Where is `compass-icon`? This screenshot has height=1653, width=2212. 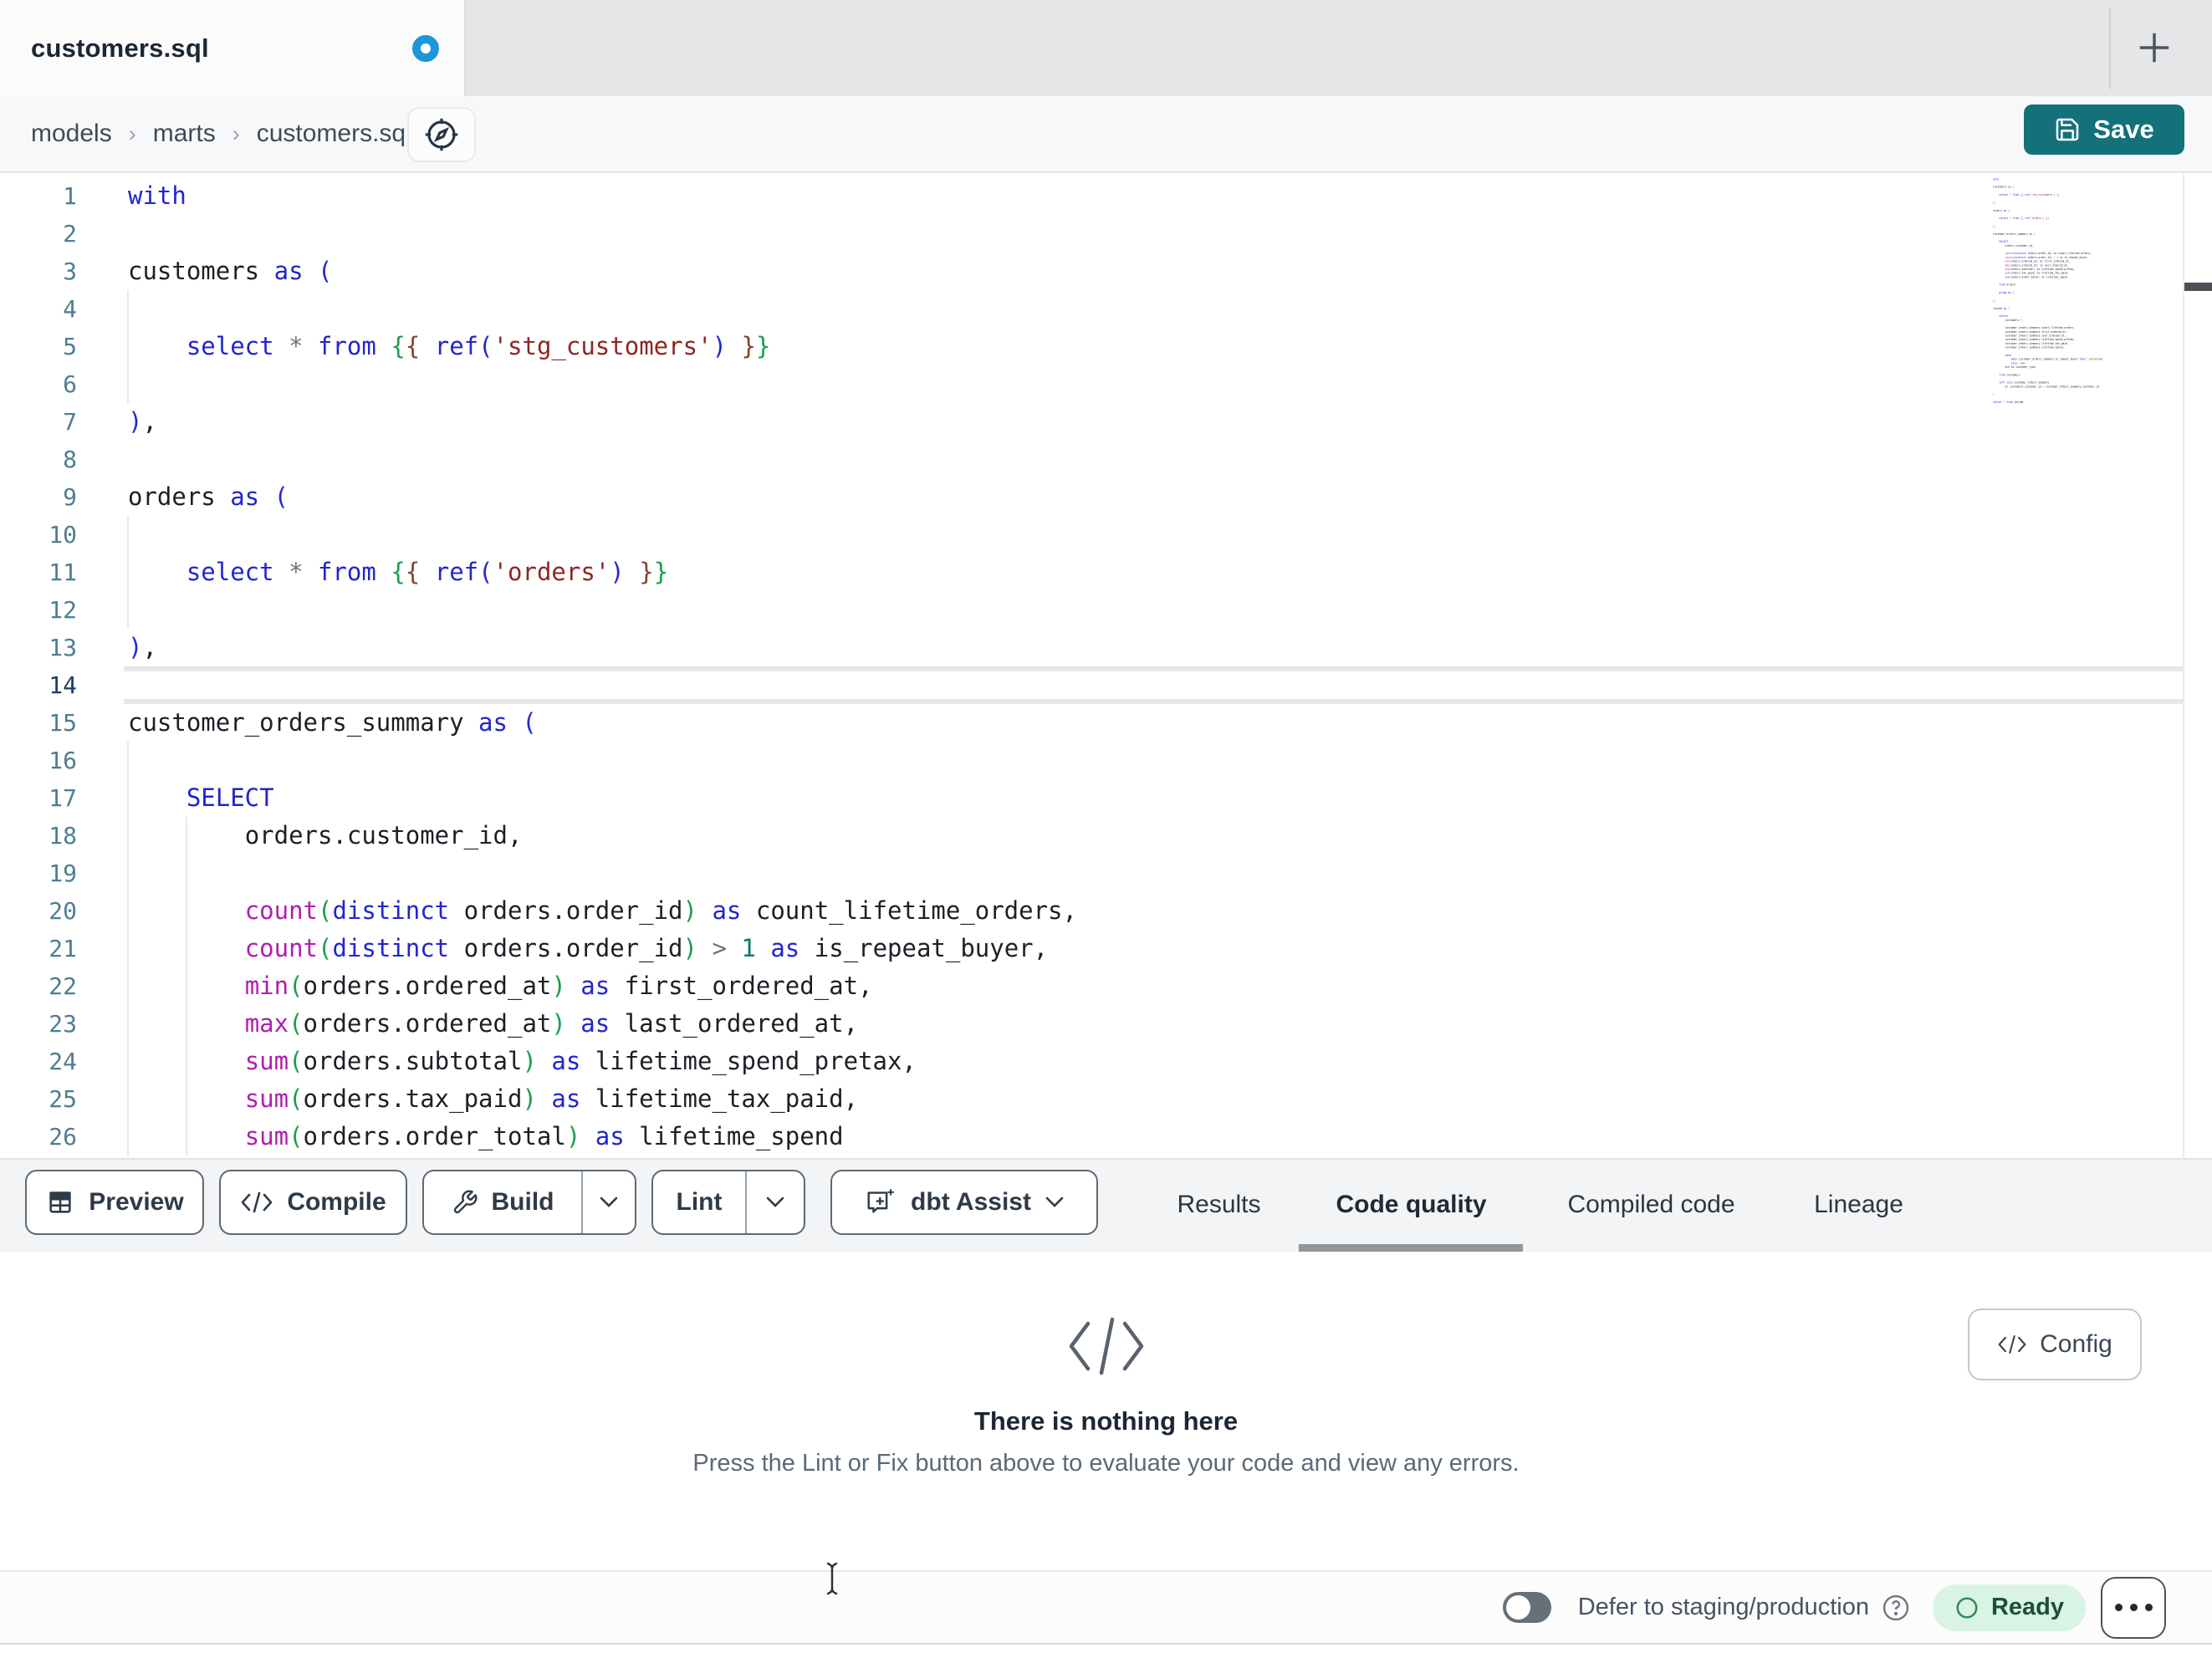 compass-icon is located at coordinates (441, 134).